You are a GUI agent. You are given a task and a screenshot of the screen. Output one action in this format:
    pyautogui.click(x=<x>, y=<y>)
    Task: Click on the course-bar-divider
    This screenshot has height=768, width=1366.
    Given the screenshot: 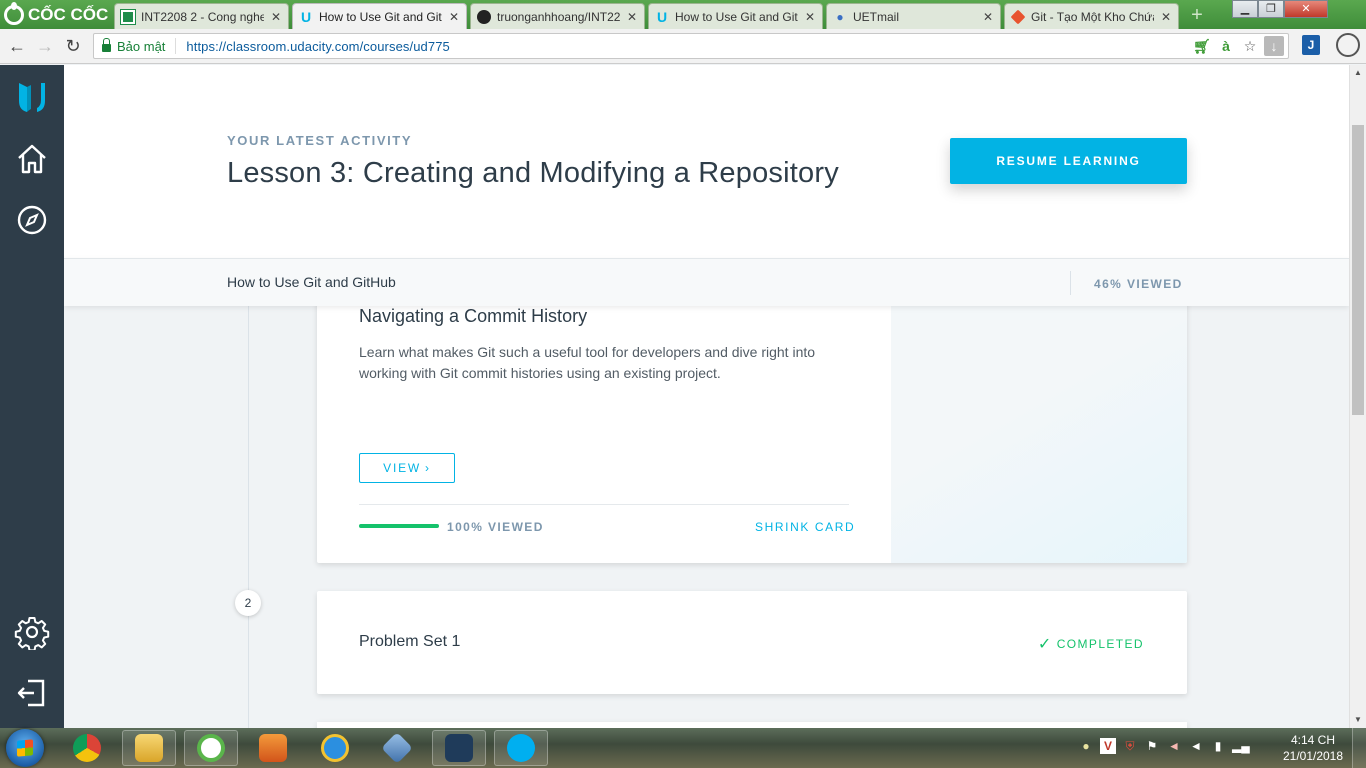 What is the action you would take?
    pyautogui.click(x=1070, y=283)
    